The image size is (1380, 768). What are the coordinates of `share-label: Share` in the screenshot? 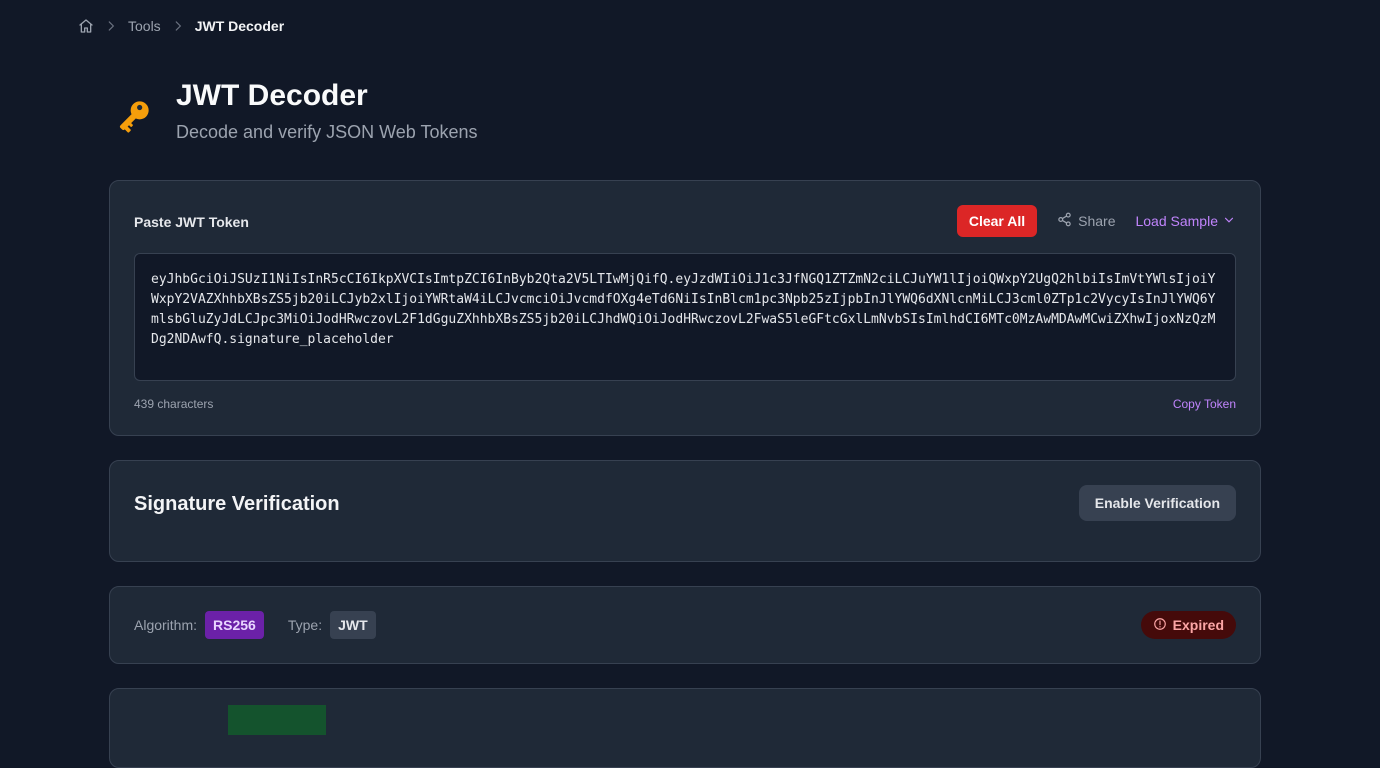 It's located at (1097, 221).